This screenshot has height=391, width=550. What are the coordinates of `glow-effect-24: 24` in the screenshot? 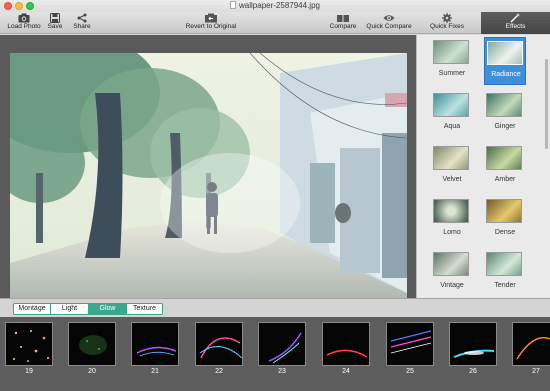 It's located at (346, 349).